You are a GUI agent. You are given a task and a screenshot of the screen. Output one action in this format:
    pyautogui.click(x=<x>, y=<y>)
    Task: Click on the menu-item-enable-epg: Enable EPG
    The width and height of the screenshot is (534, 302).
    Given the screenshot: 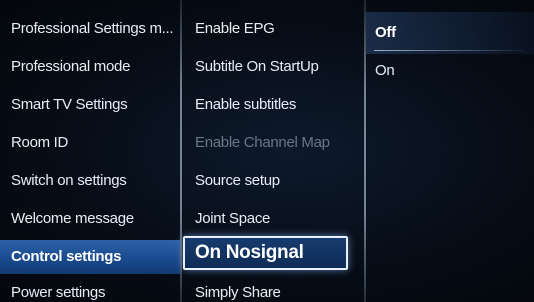 What is the action you would take?
    pyautogui.click(x=277, y=29)
    